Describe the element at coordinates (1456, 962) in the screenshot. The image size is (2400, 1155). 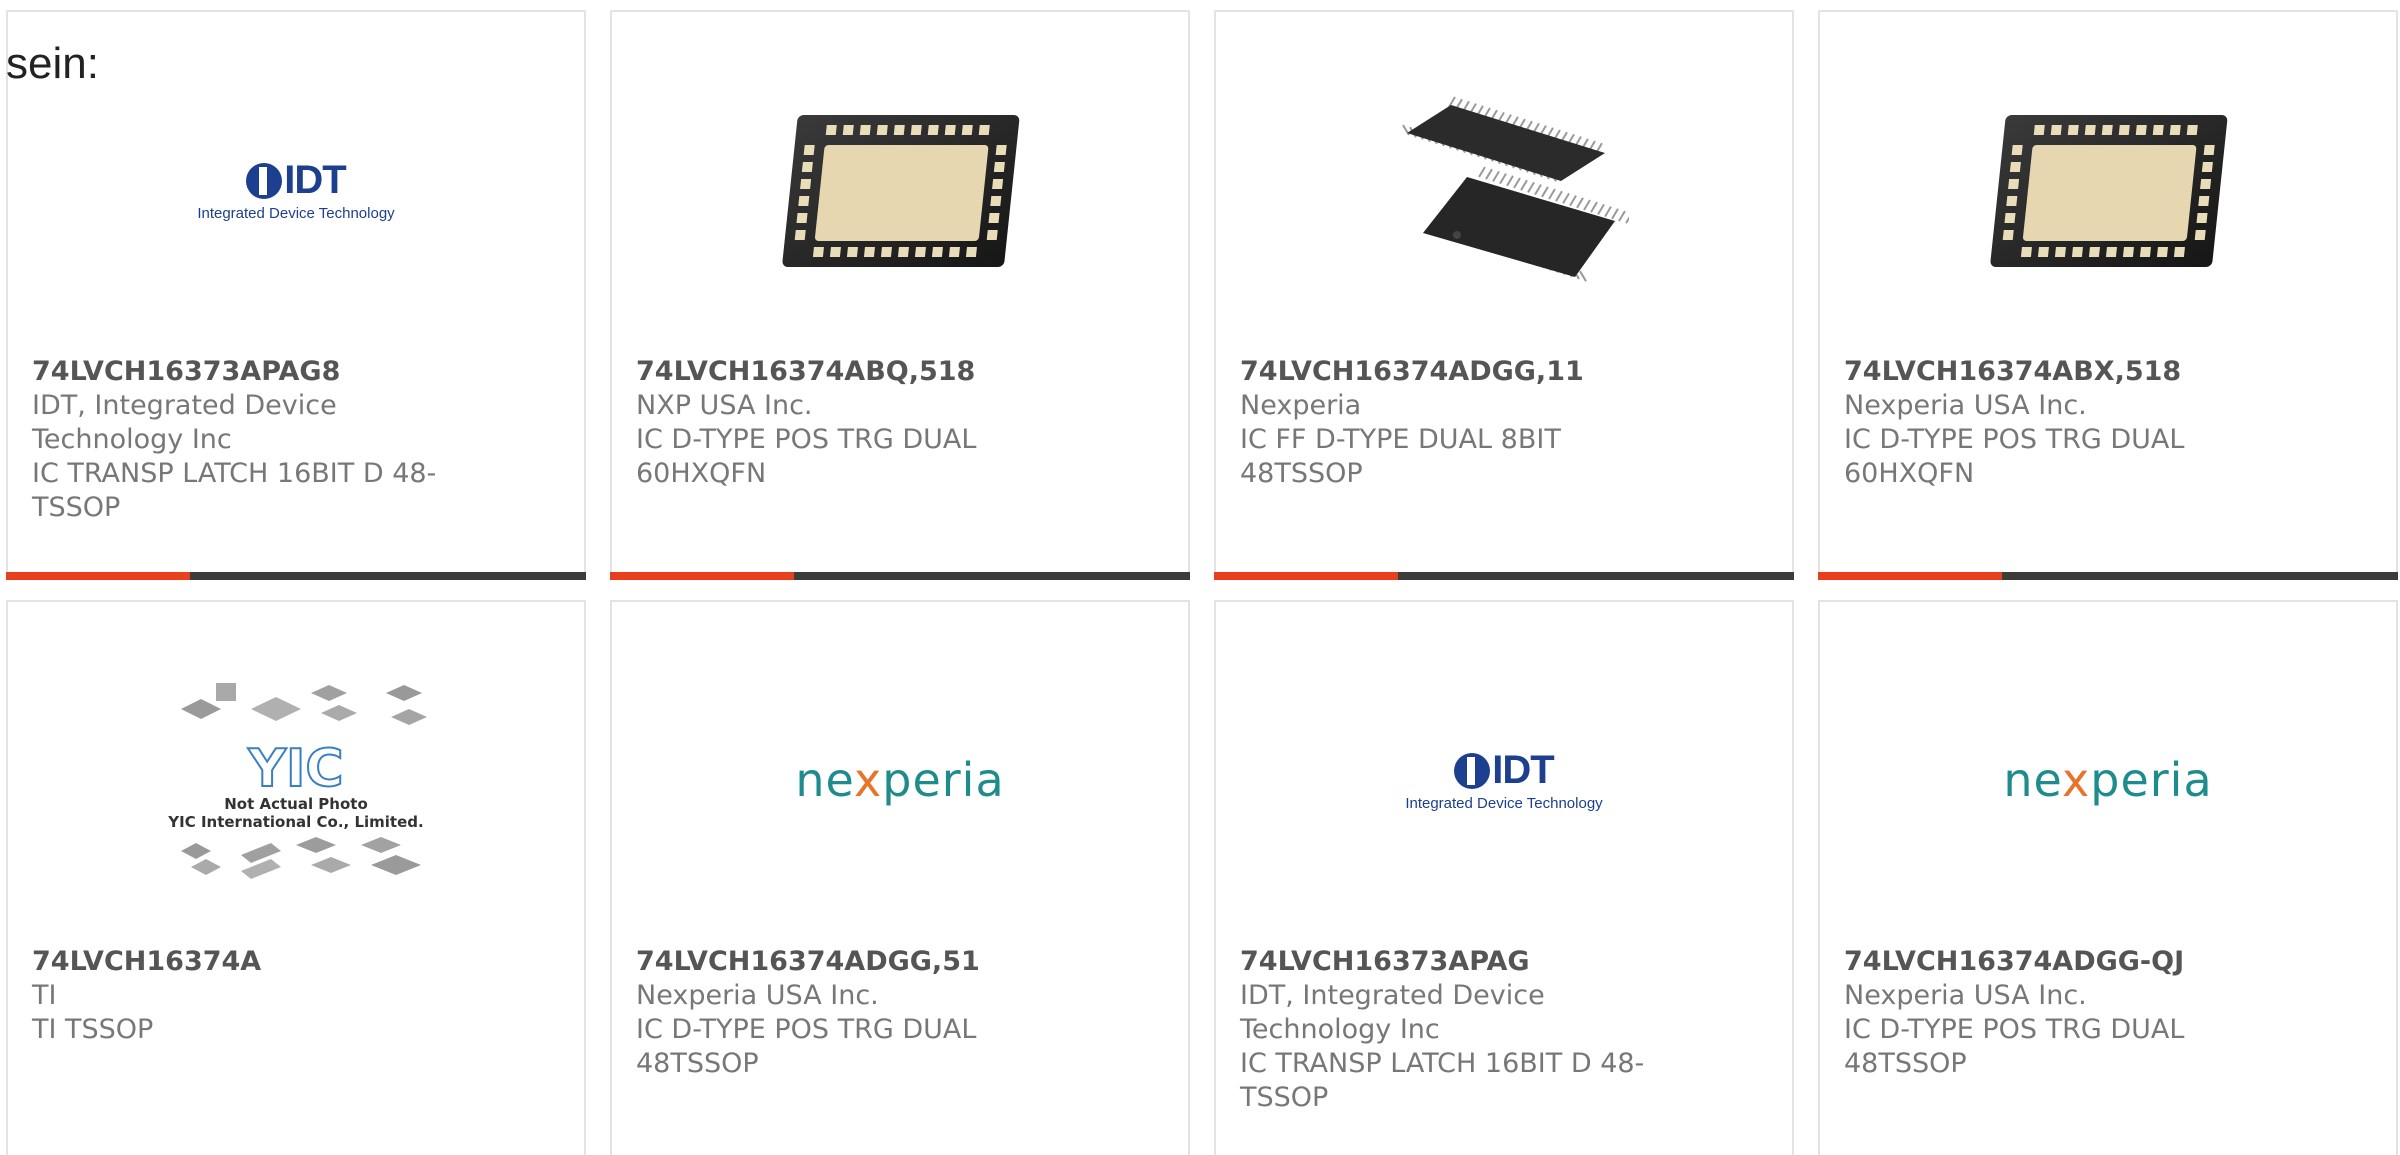
I see `part-number-link: 74LVCH16373APAG` at that location.